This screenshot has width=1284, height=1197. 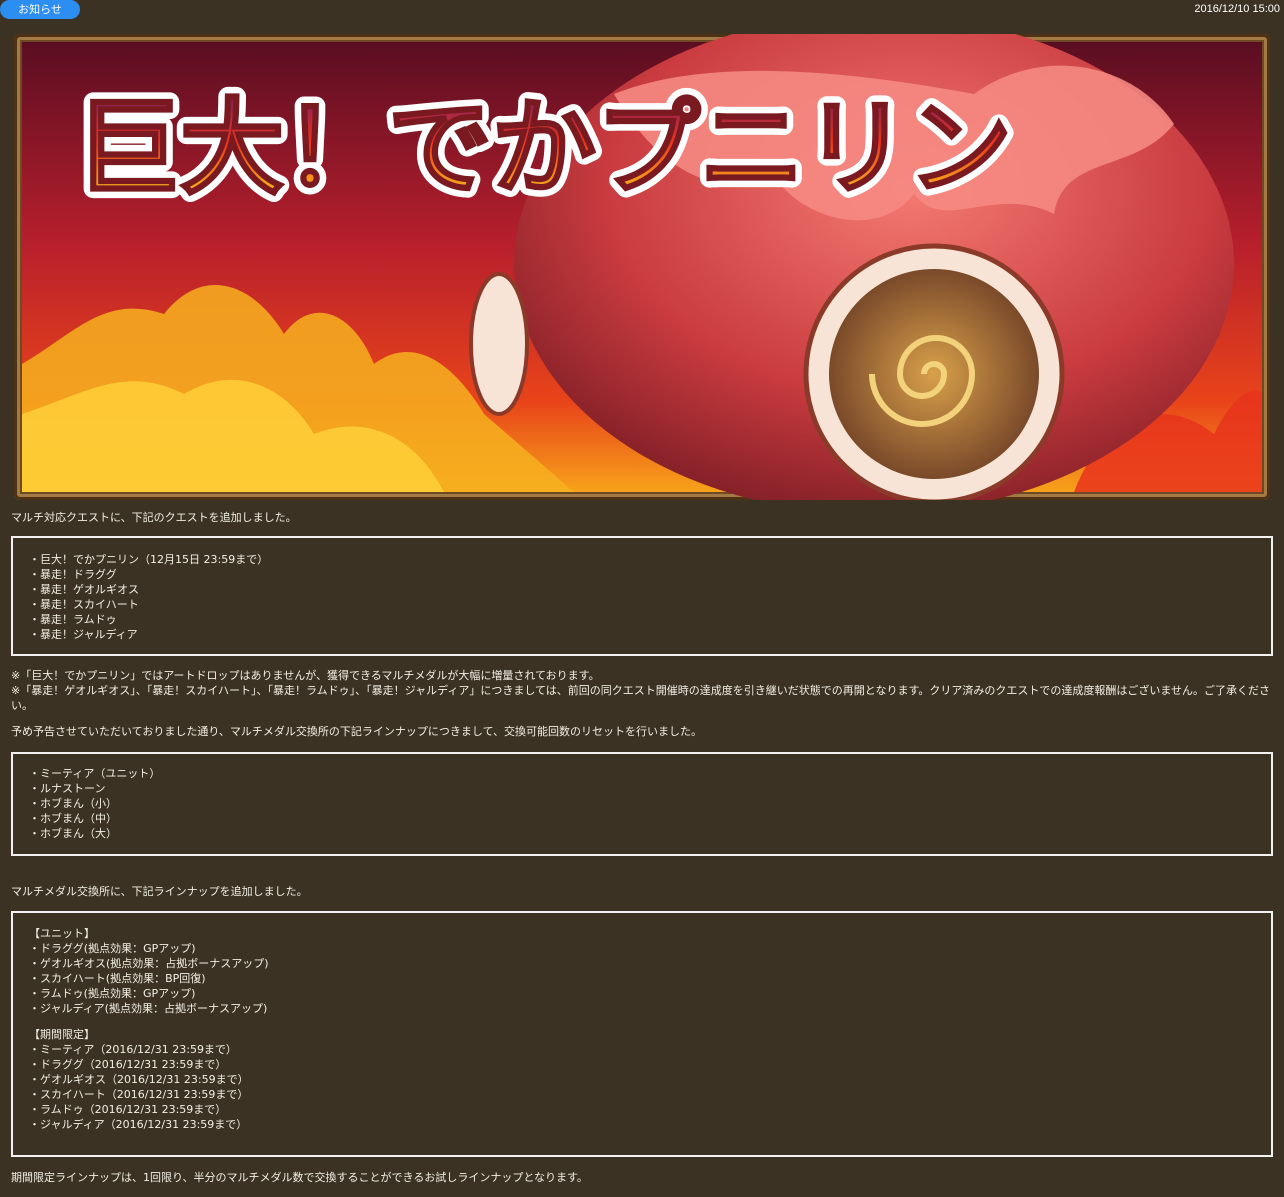 What do you see at coordinates (95, 773) in the screenshot?
I see `list-item: ・ミーティア（ユニット）` at bounding box center [95, 773].